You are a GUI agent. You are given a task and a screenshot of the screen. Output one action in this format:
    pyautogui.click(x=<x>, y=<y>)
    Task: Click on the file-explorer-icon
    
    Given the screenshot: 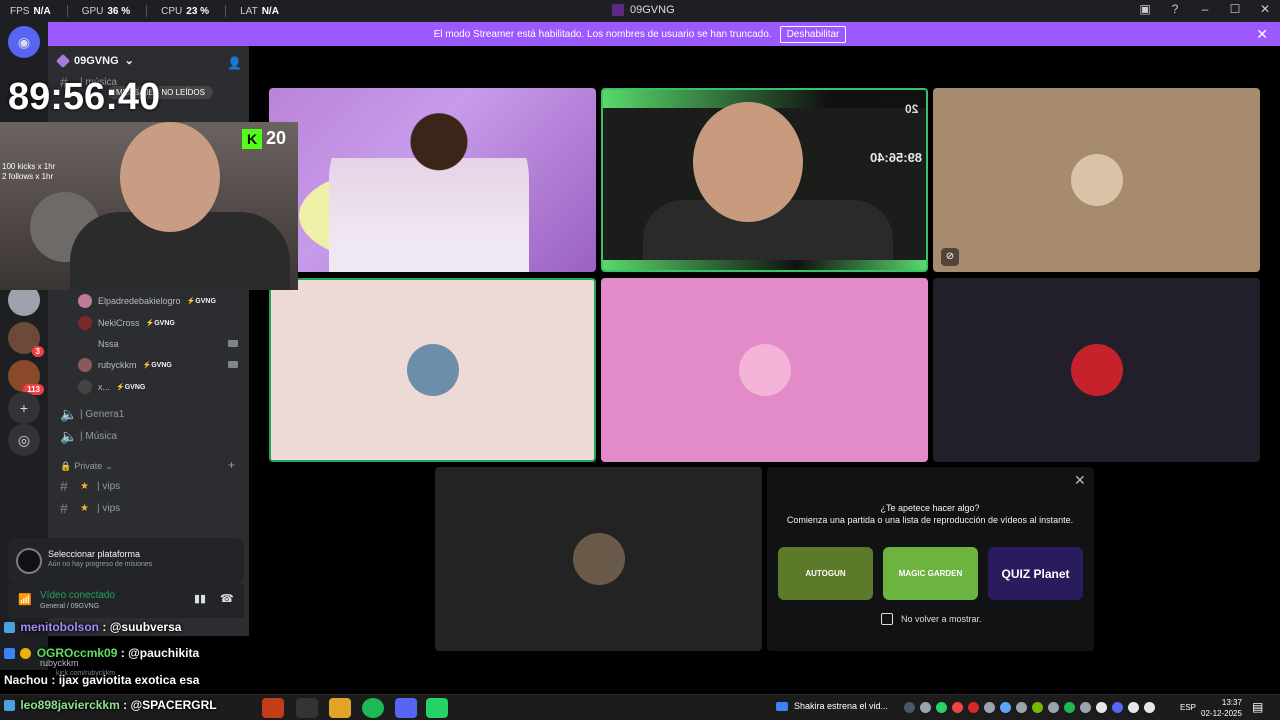 What is the action you would take?
    pyautogui.click(x=340, y=708)
    